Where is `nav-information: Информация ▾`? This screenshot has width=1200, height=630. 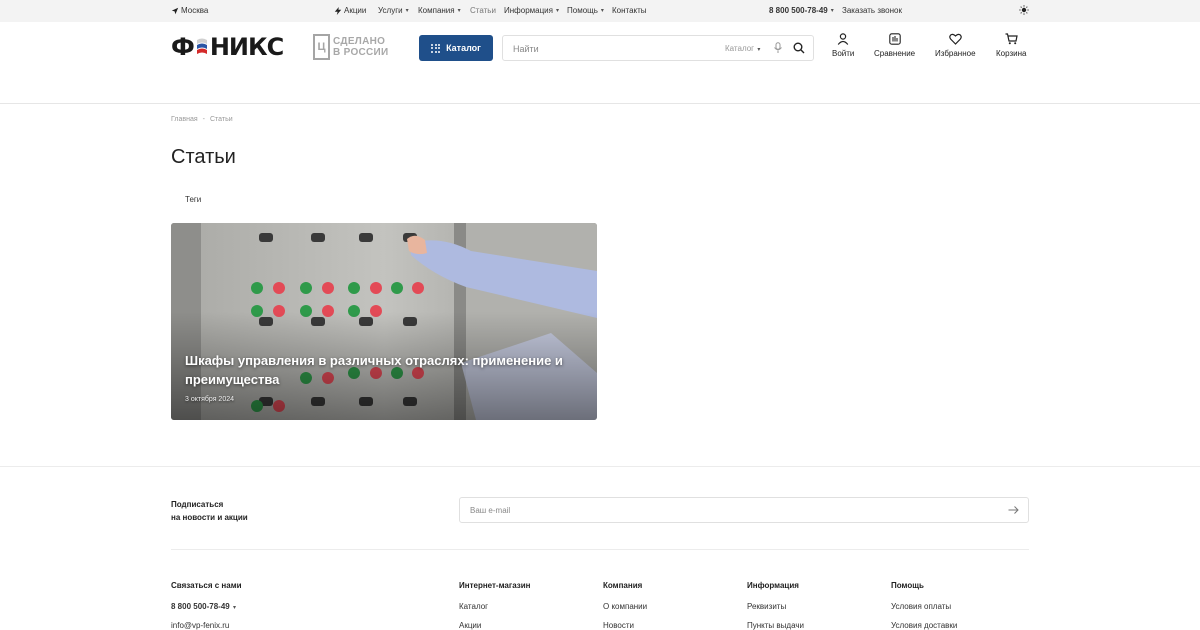 nav-information: Информация ▾ is located at coordinates (531, 10).